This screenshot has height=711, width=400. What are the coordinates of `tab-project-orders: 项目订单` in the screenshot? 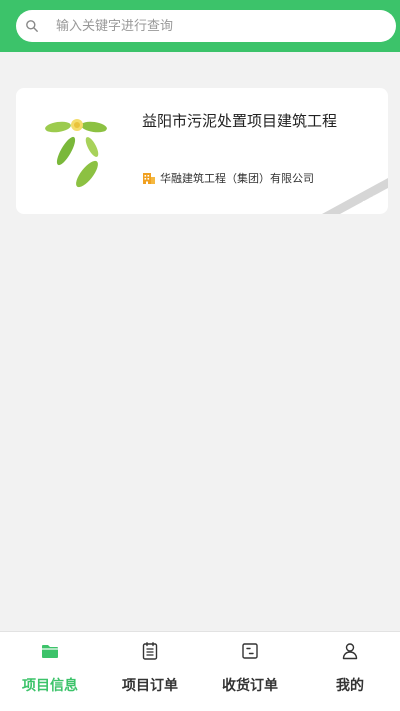 It's located at (150, 671).